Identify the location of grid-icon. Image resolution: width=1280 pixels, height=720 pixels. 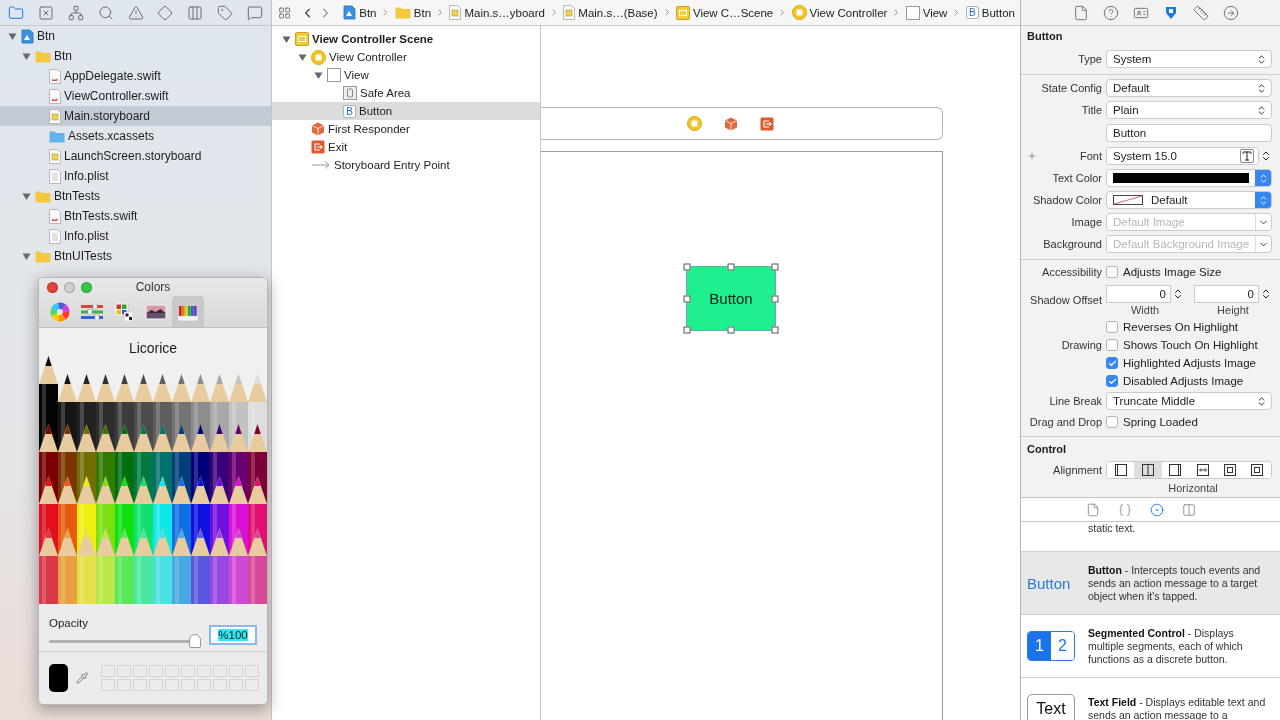
(285, 12).